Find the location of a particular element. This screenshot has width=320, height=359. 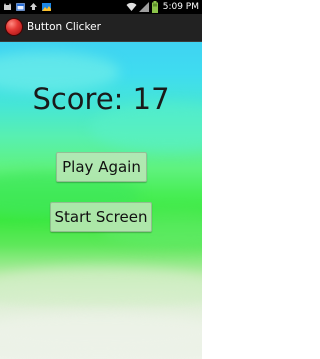

score-label: Score: 17 is located at coordinates (101, 99).